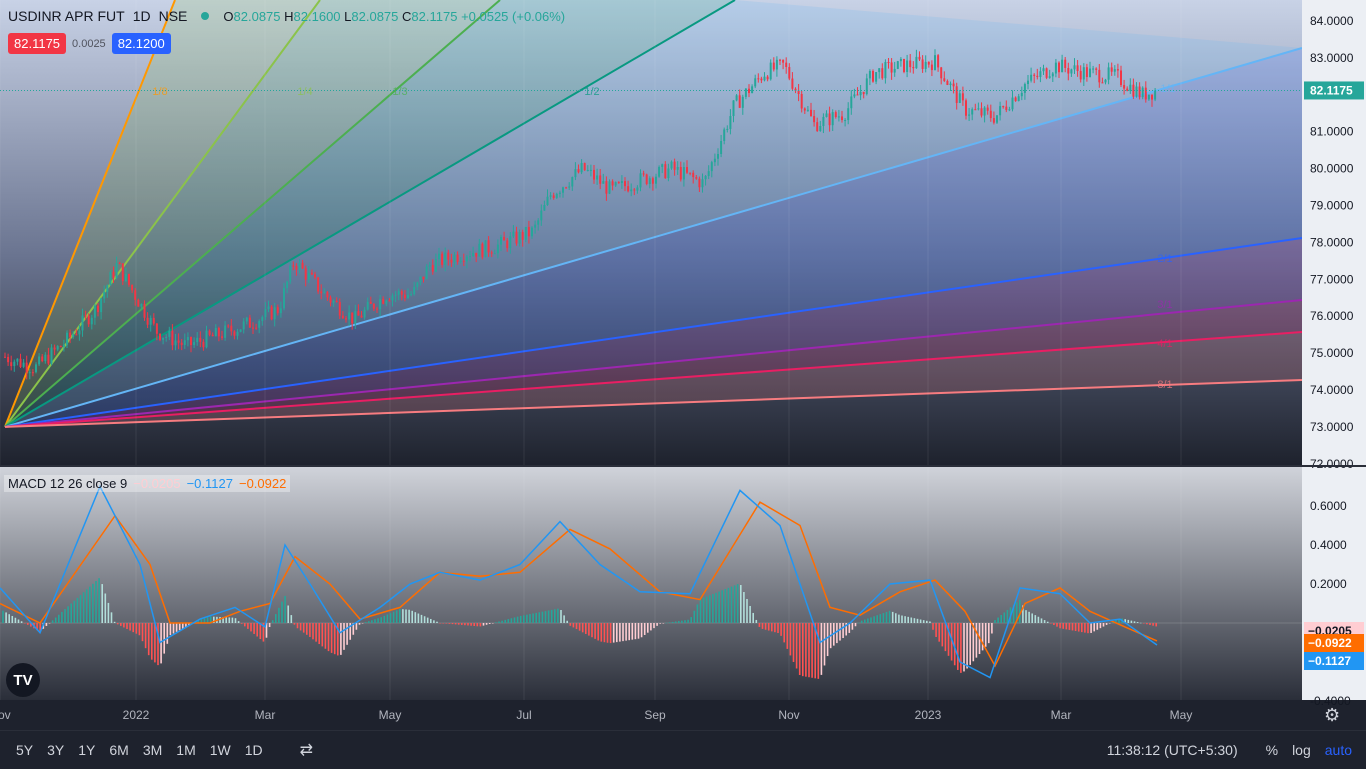 The image size is (1366, 769). I want to click on exchange-label: NSE, so click(173, 16).